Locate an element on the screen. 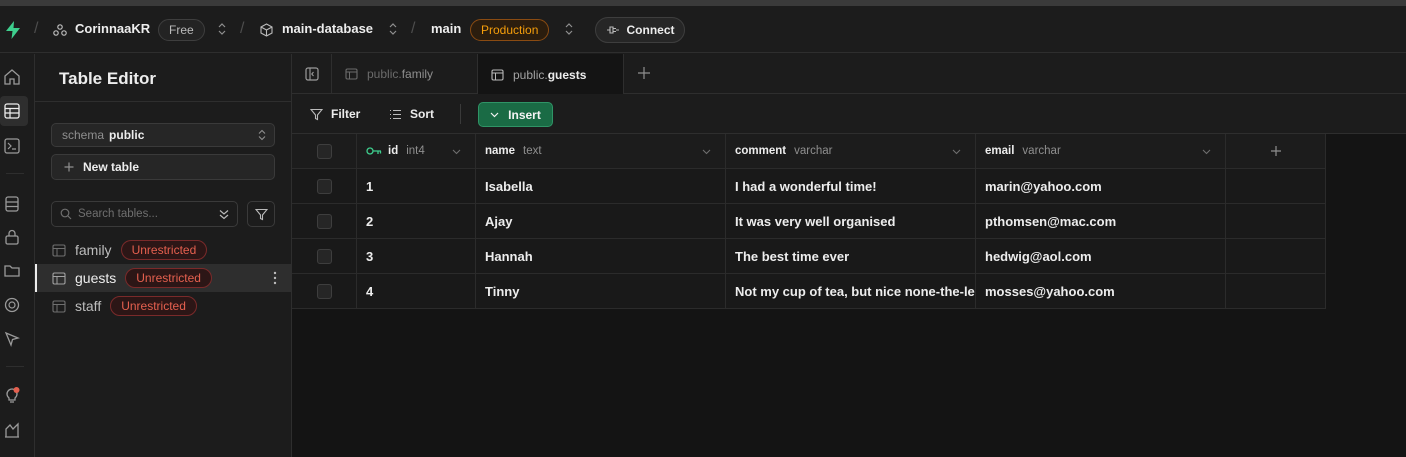 The image size is (1406, 457). cell-comment: The best time ever is located at coordinates (851, 256).